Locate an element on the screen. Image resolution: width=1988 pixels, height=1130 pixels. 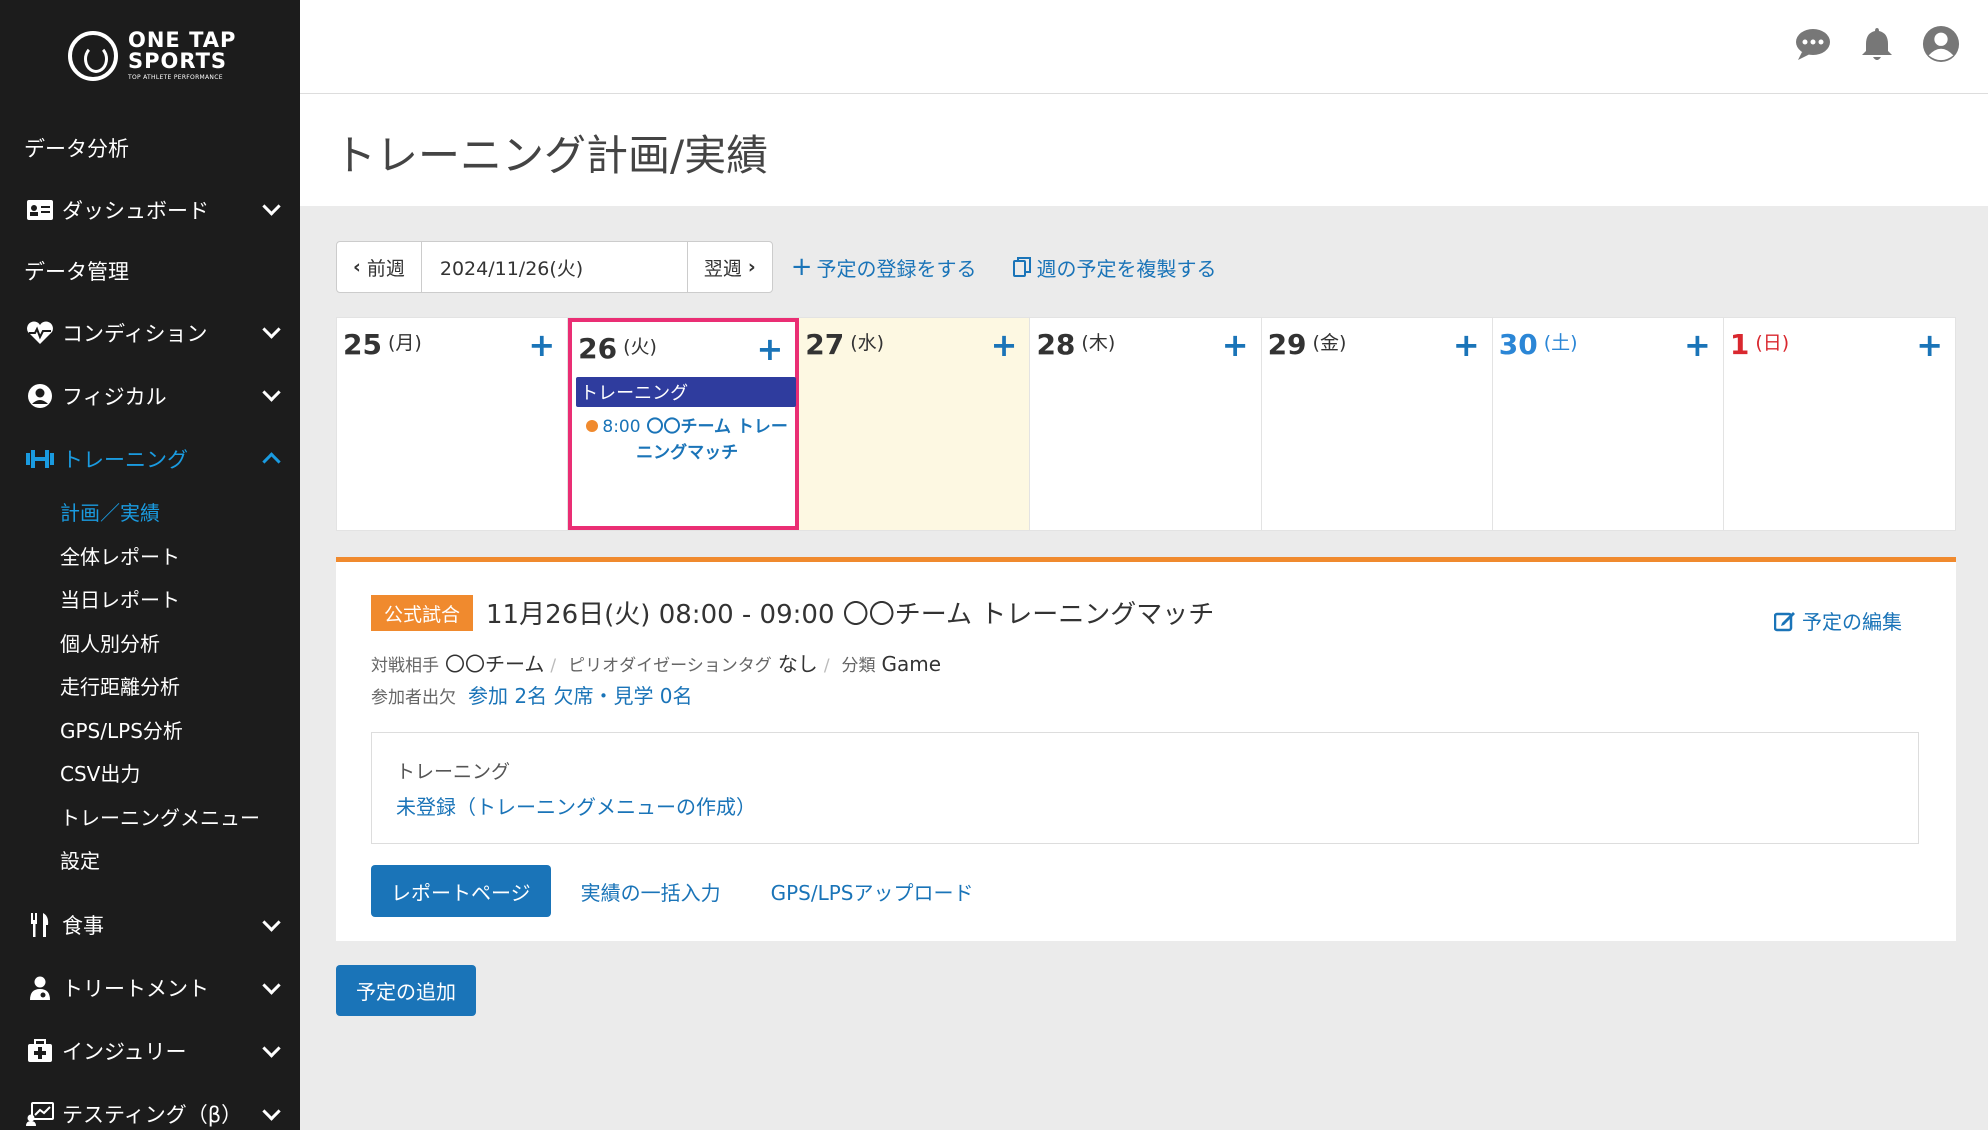
sidebar-subitem-settings: 設定 is located at coordinates (150, 860).